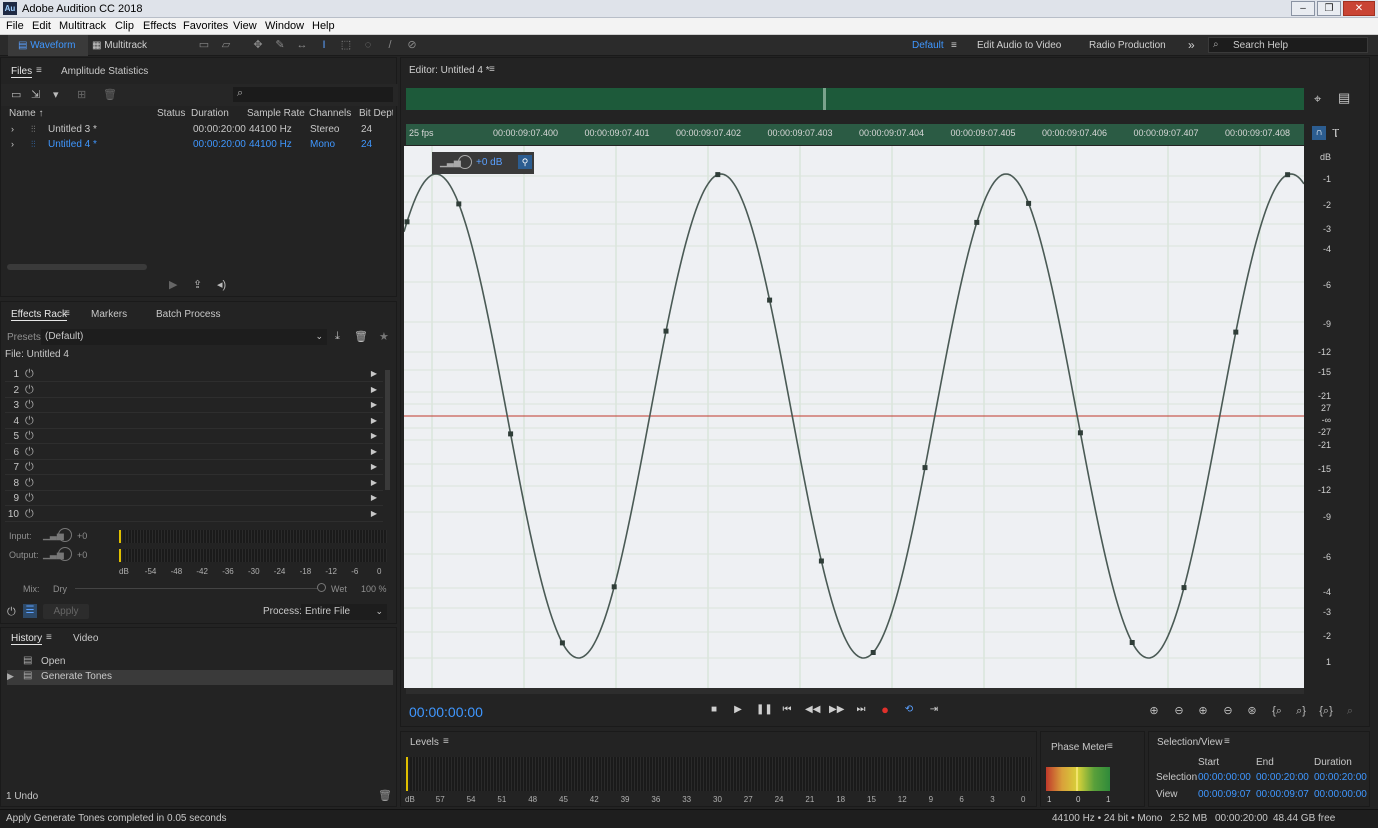 This screenshot has height=828, width=1378. What do you see at coordinates (812, 710) in the screenshot?
I see `rewind-button: ◀◀` at bounding box center [812, 710].